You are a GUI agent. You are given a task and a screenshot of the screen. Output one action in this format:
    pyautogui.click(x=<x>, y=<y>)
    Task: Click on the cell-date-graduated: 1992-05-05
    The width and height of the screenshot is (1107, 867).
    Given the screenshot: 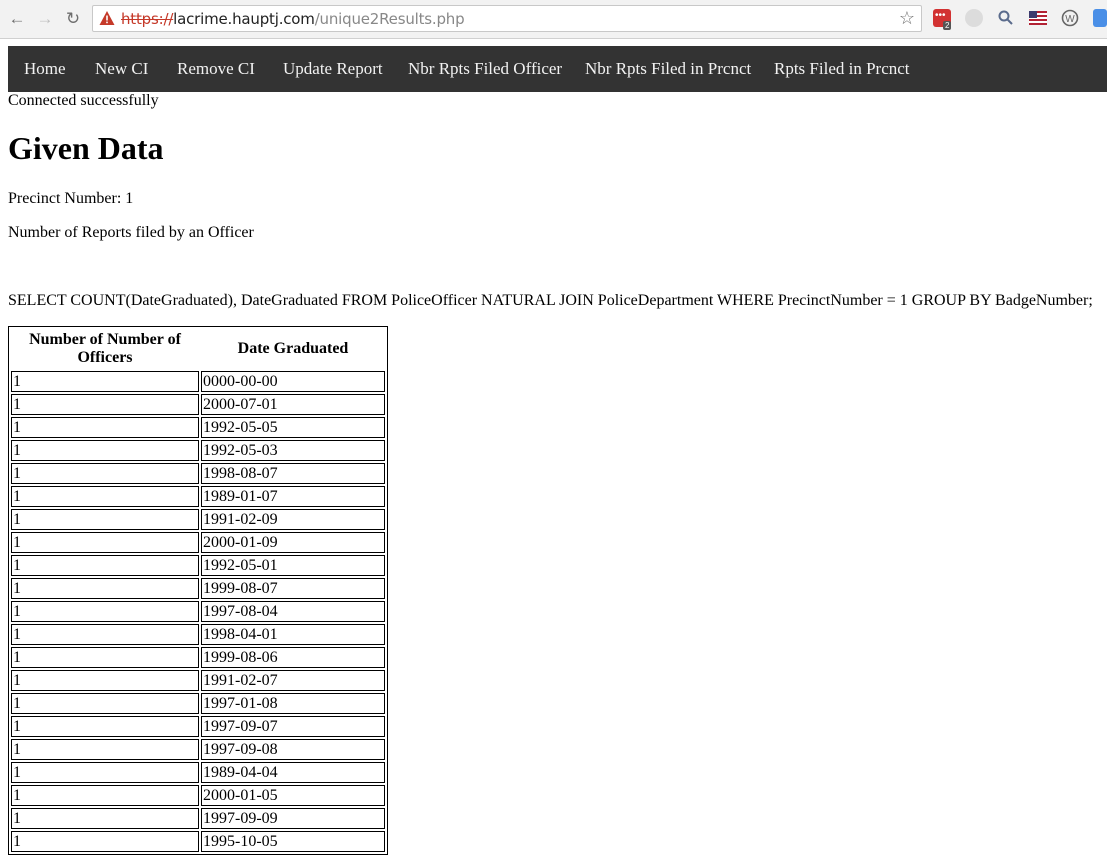 What is the action you would take?
    pyautogui.click(x=293, y=427)
    